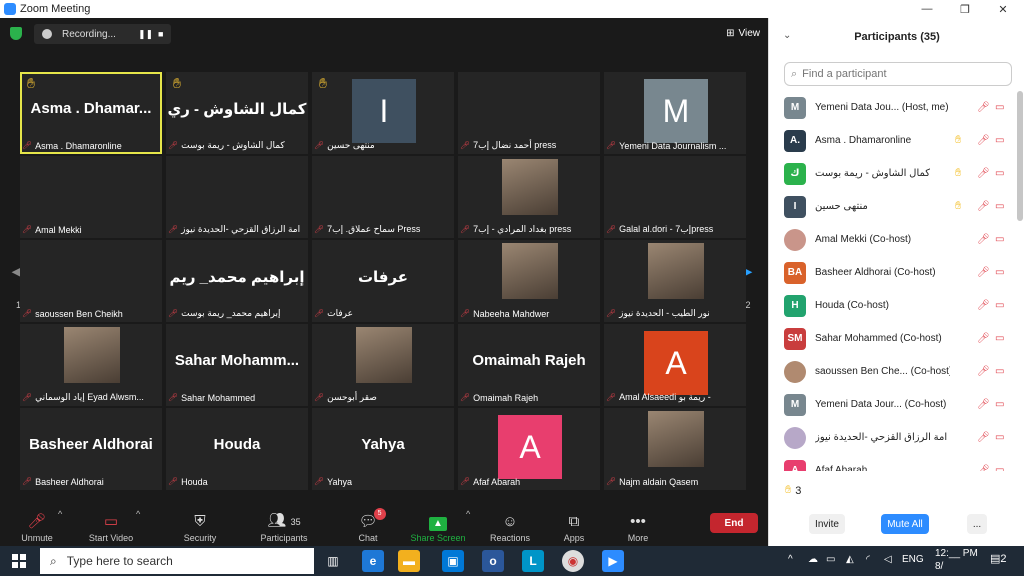 This screenshot has height=576, width=1024. I want to click on participant-row: Amal Mekki (Co-host) 🎤︎ ▭, so click(893, 239).